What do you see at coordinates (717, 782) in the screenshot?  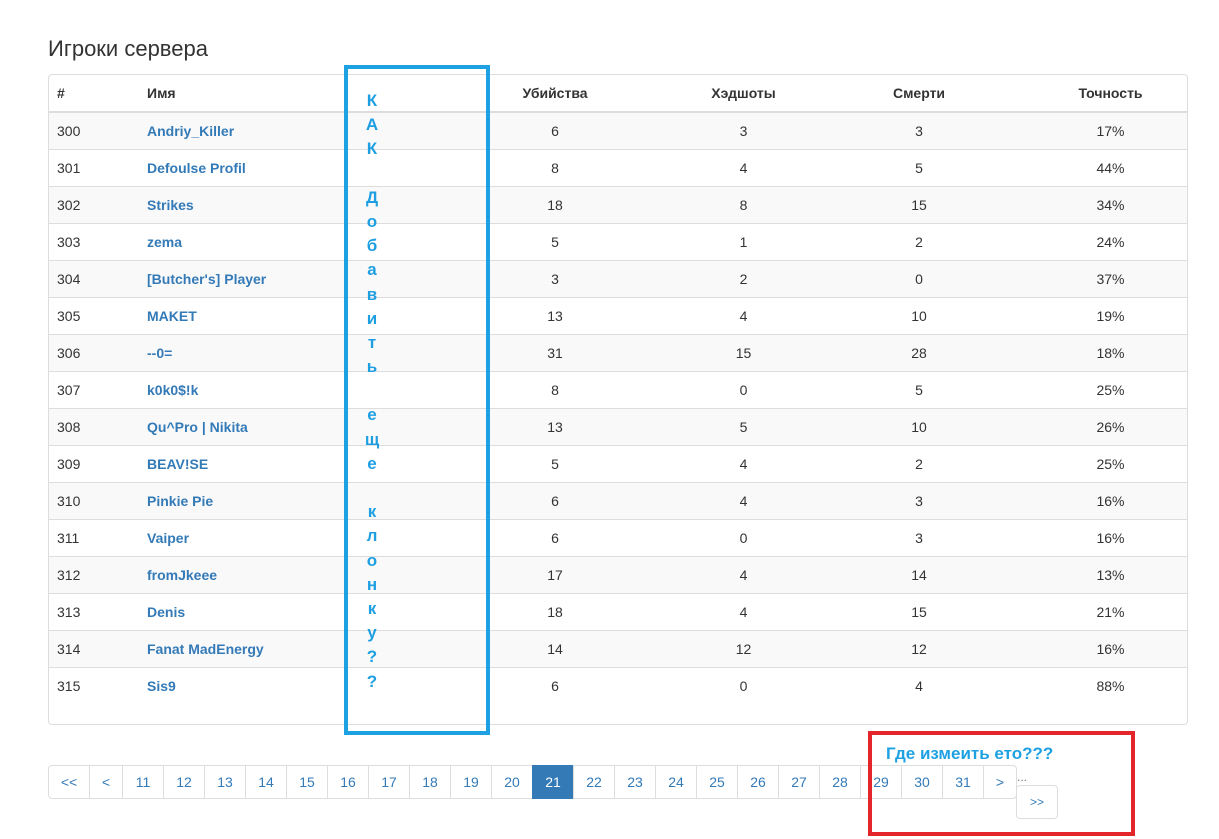 I see `pagination-page-25: 25` at bounding box center [717, 782].